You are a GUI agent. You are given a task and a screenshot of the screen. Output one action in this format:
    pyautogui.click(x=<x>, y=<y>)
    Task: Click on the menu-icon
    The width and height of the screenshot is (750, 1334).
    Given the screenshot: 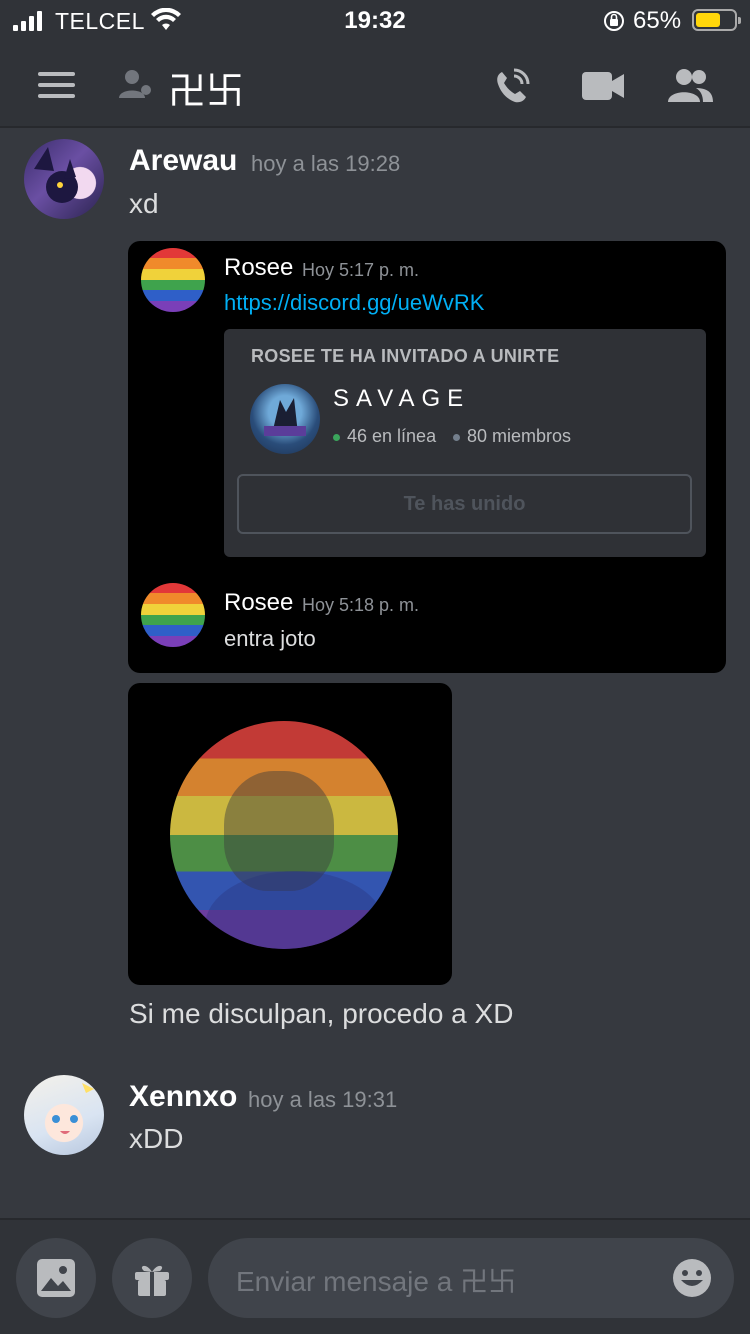 What is the action you would take?
    pyautogui.click(x=56, y=85)
    